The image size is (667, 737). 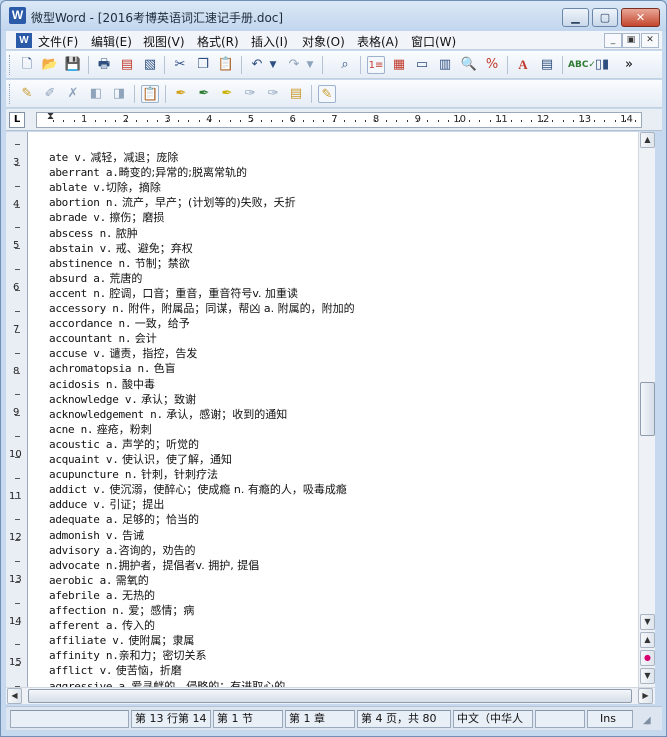 I want to click on document-line: abstain v. 戒、避免；弃权, so click(x=121, y=248).